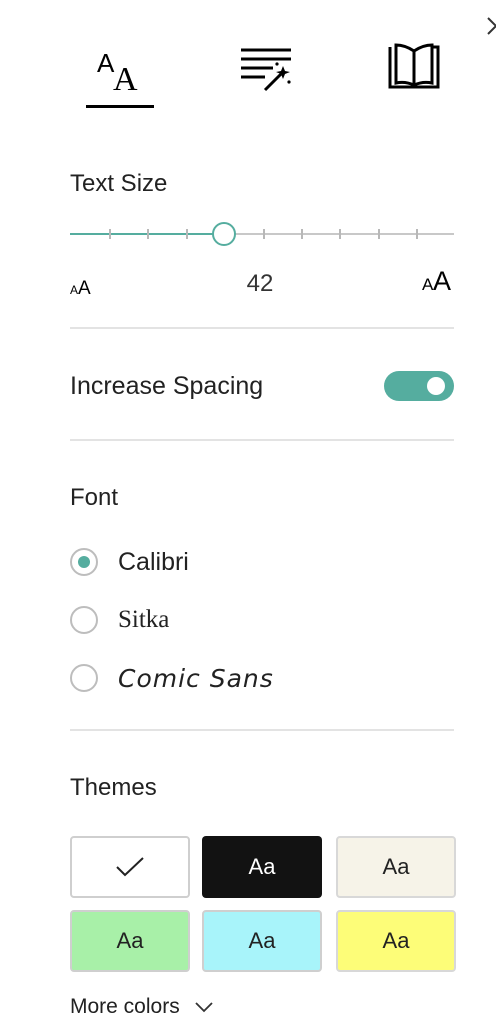  Describe the element at coordinates (262, 941) in the screenshot. I see `theme-cyan: Aa` at that location.